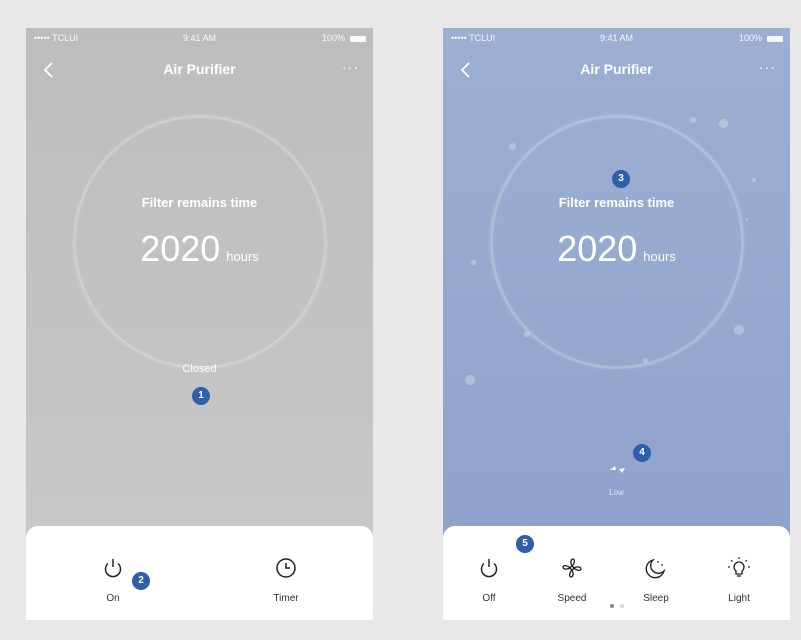  I want to click on annotation-marker-2: 2, so click(141, 581).